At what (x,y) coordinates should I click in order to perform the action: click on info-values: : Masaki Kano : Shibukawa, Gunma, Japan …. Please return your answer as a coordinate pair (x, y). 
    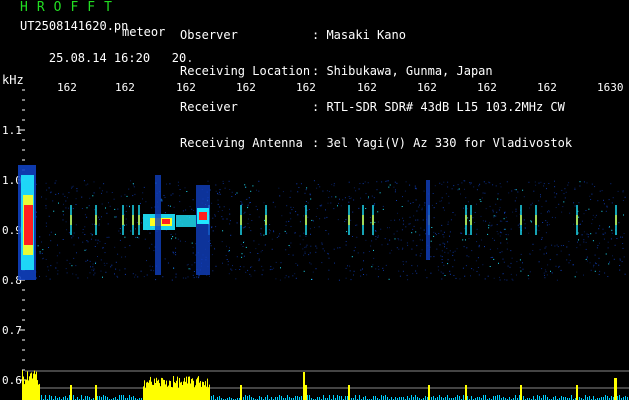
    Looking at the image, I should click on (442, 89).